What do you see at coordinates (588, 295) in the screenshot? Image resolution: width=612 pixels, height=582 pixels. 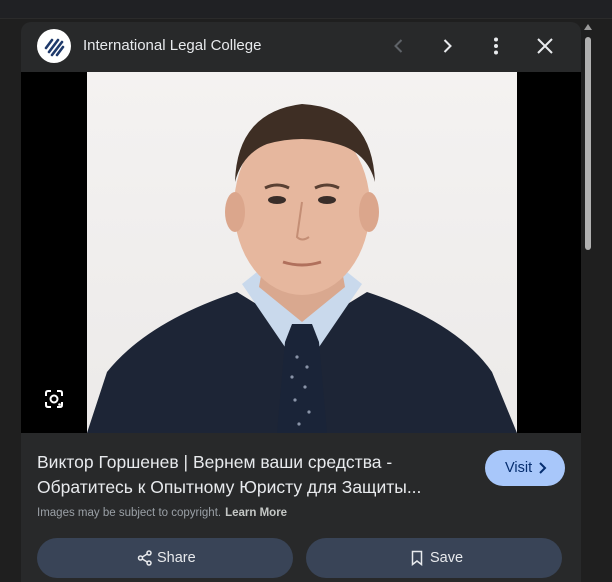 I see `scrollbar` at bounding box center [588, 295].